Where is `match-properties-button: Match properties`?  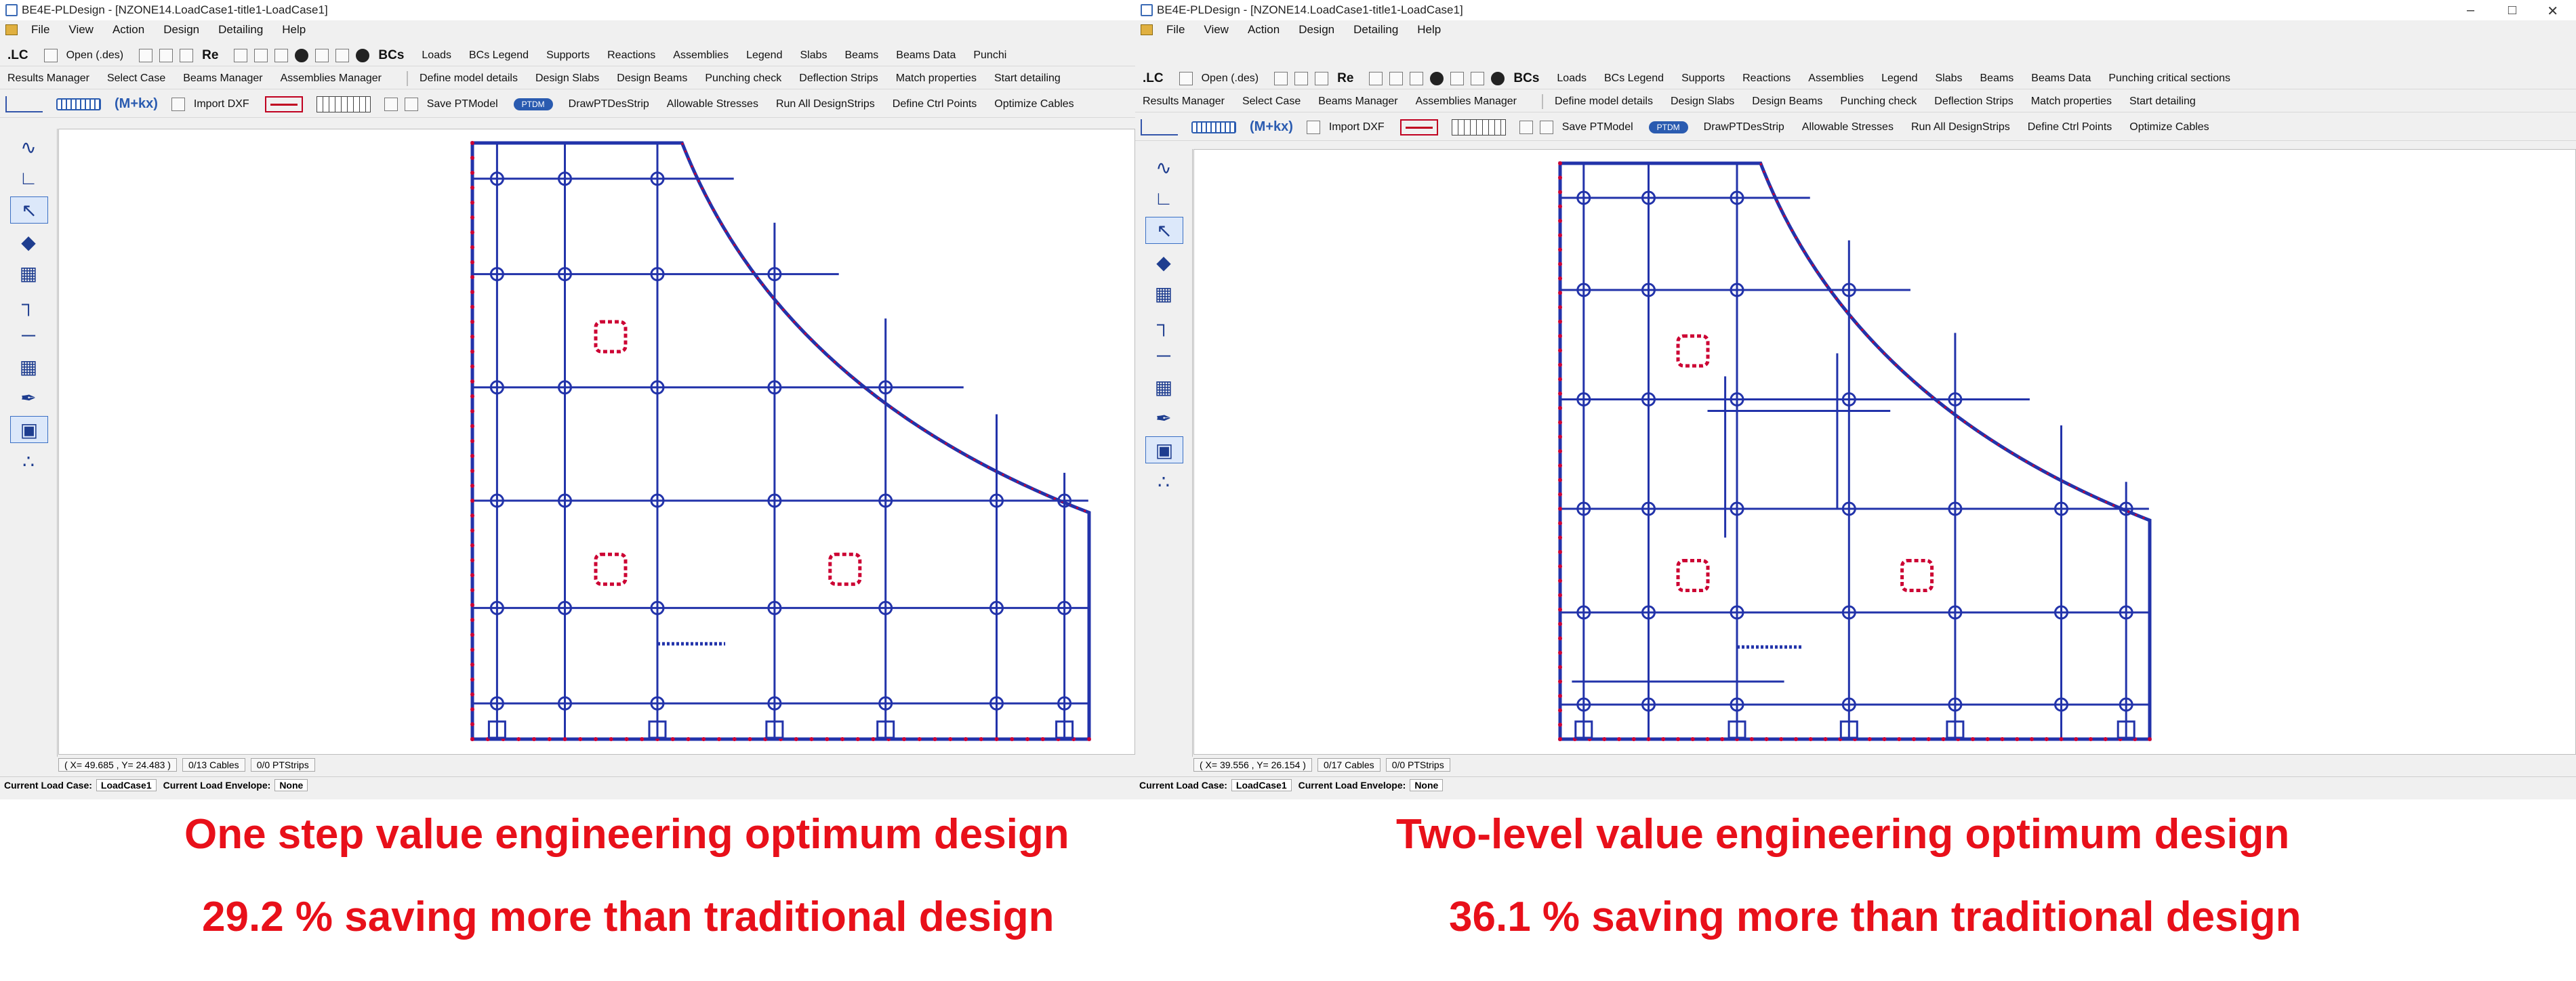 match-properties-button: Match properties is located at coordinates (2072, 101).